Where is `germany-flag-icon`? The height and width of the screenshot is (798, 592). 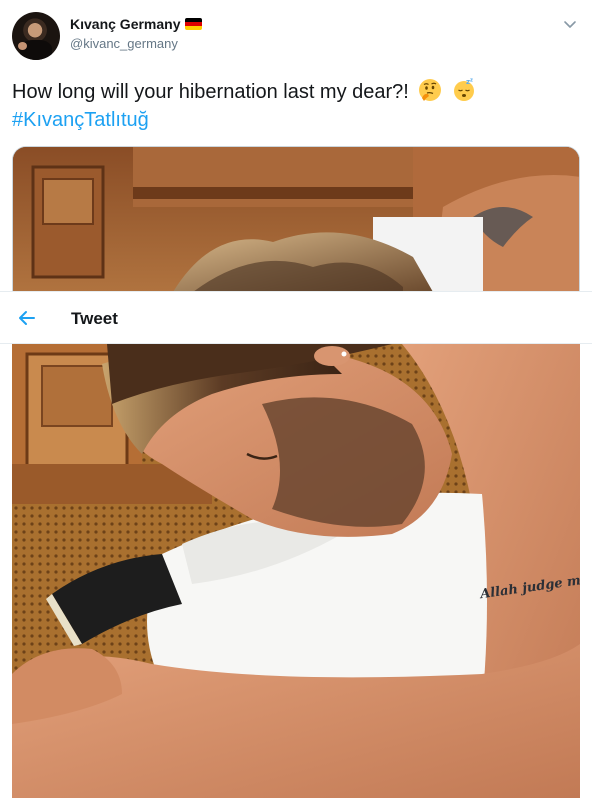 germany-flag-icon is located at coordinates (193, 24).